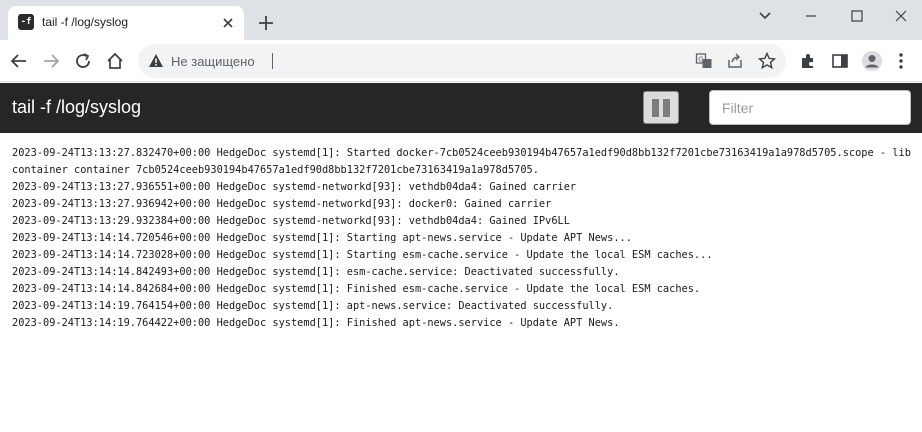 The height and width of the screenshot is (432, 922). What do you see at coordinates (461, 20) in the screenshot?
I see `tab-strip: -f tail -f /log/syslog` at bounding box center [461, 20].